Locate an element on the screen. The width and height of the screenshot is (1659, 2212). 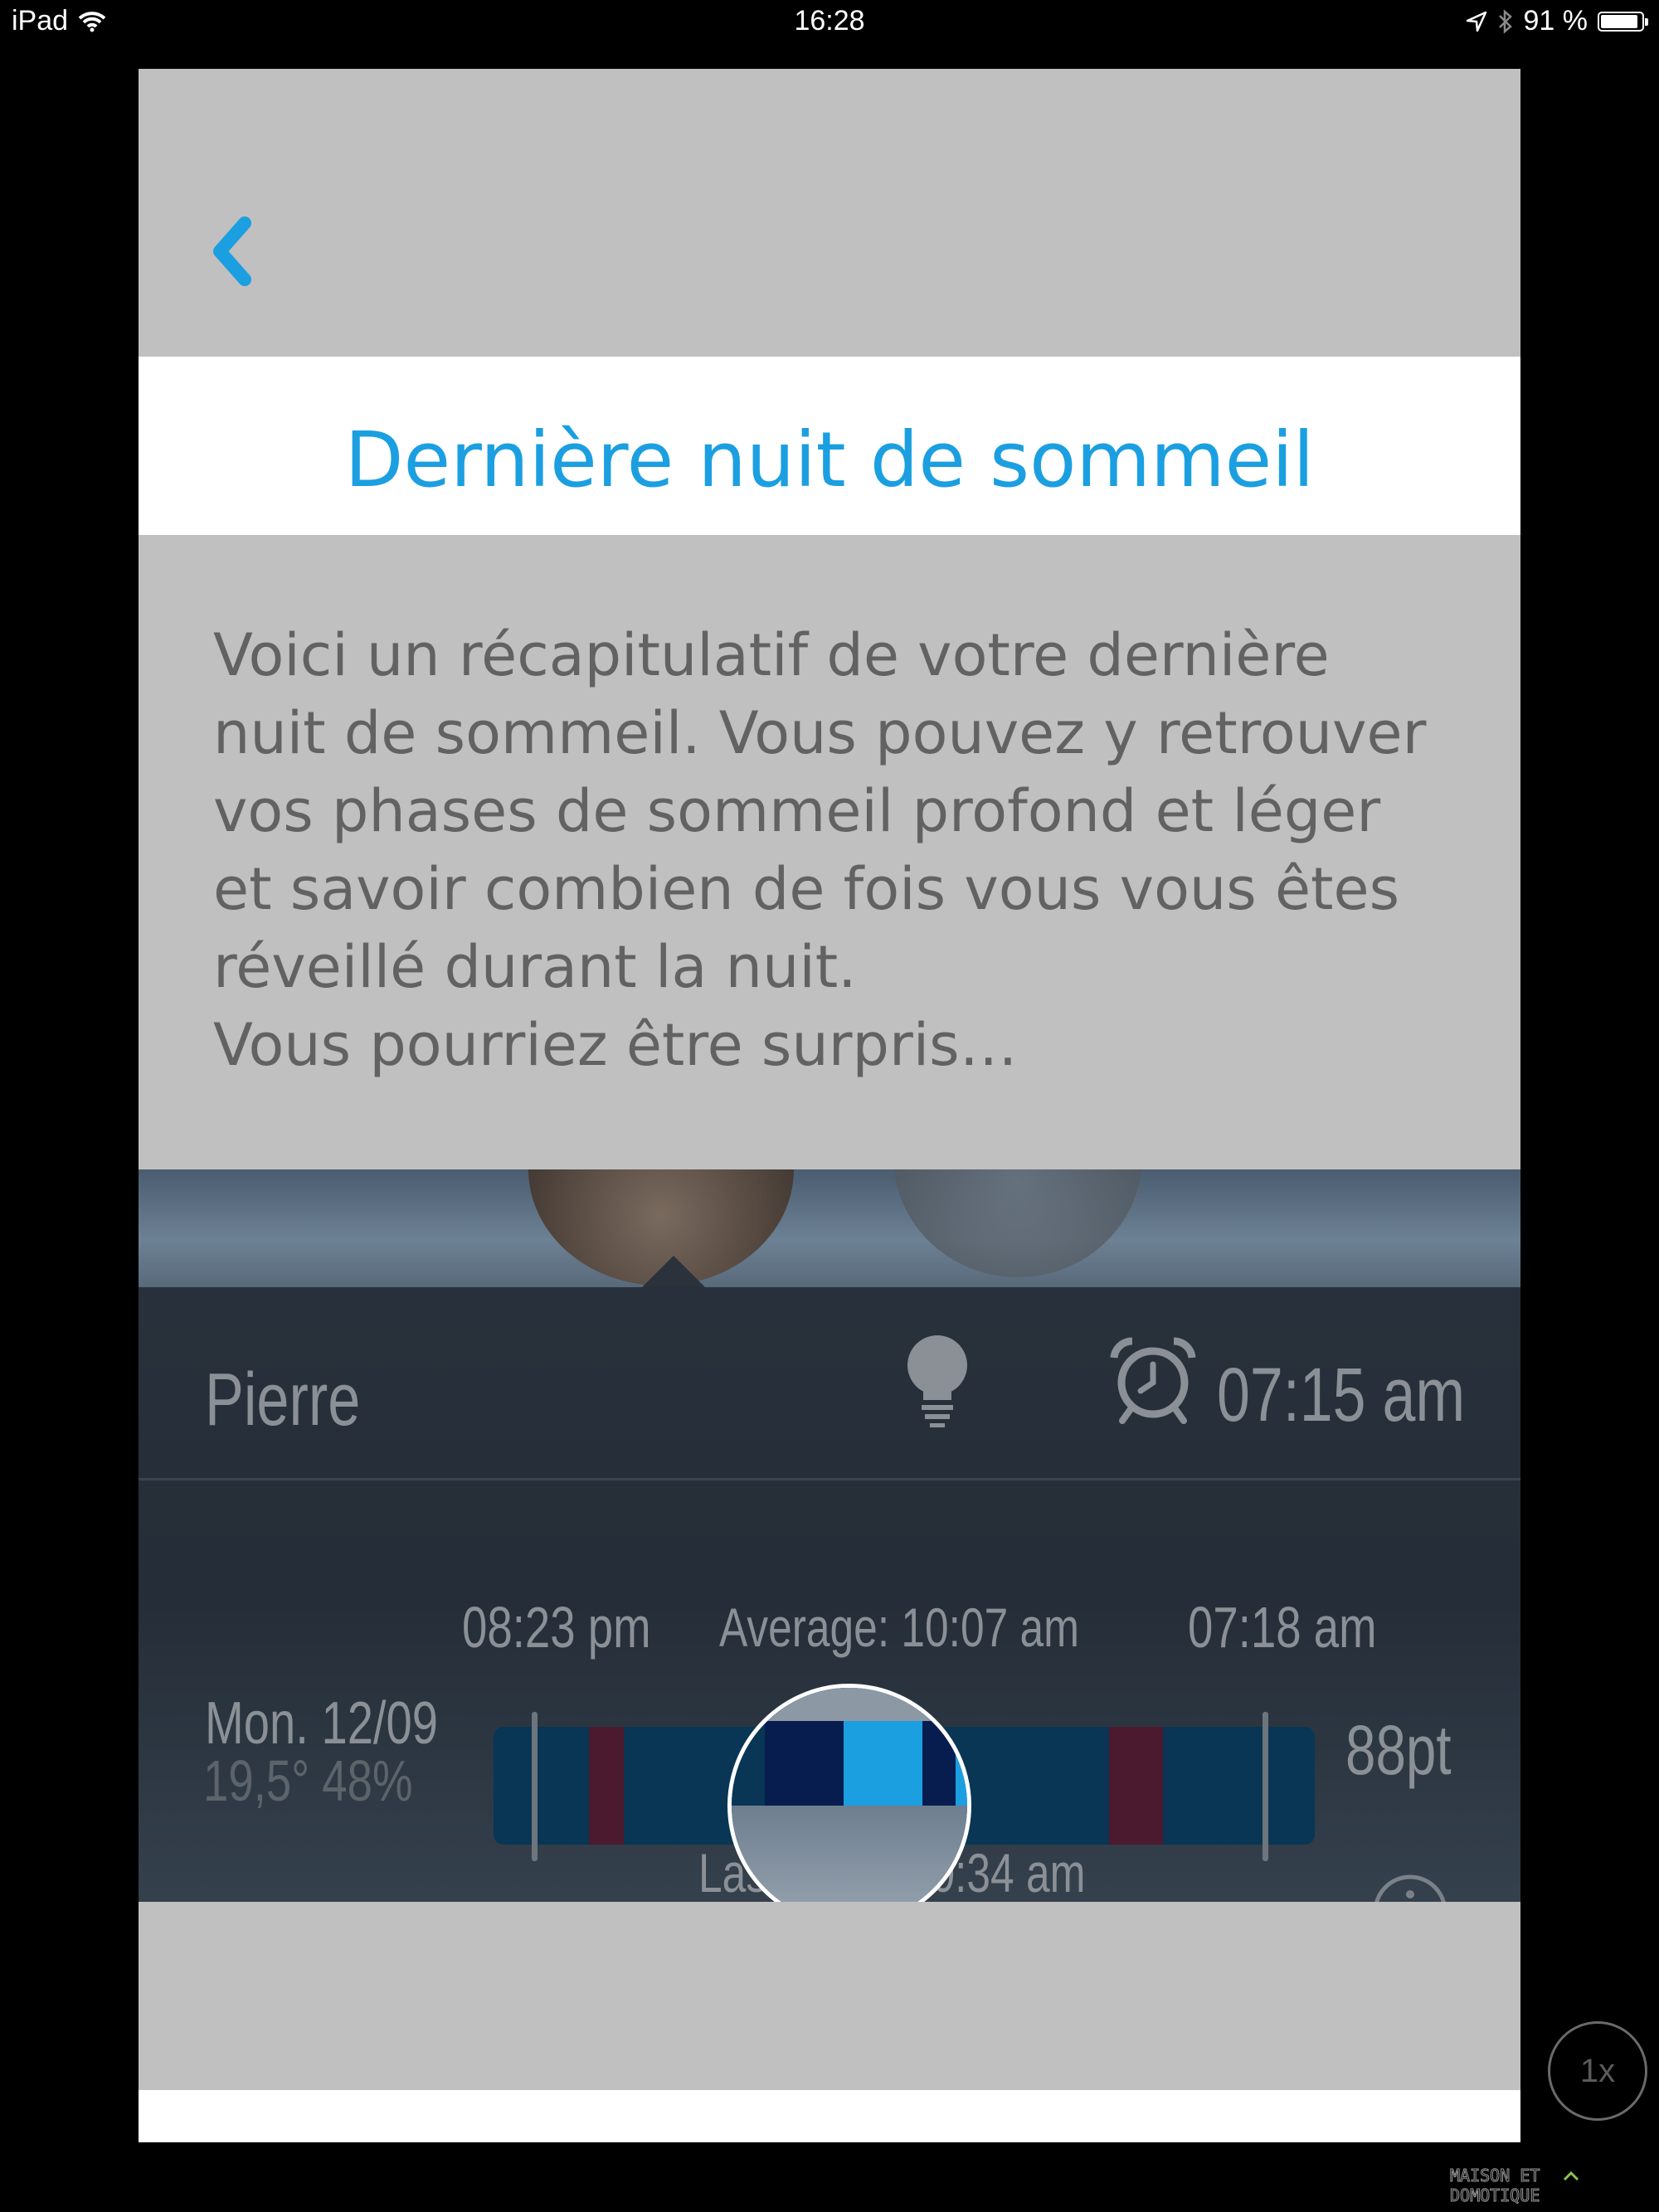
svg-text: MAISON ET is located at coordinates (1495, 2175).